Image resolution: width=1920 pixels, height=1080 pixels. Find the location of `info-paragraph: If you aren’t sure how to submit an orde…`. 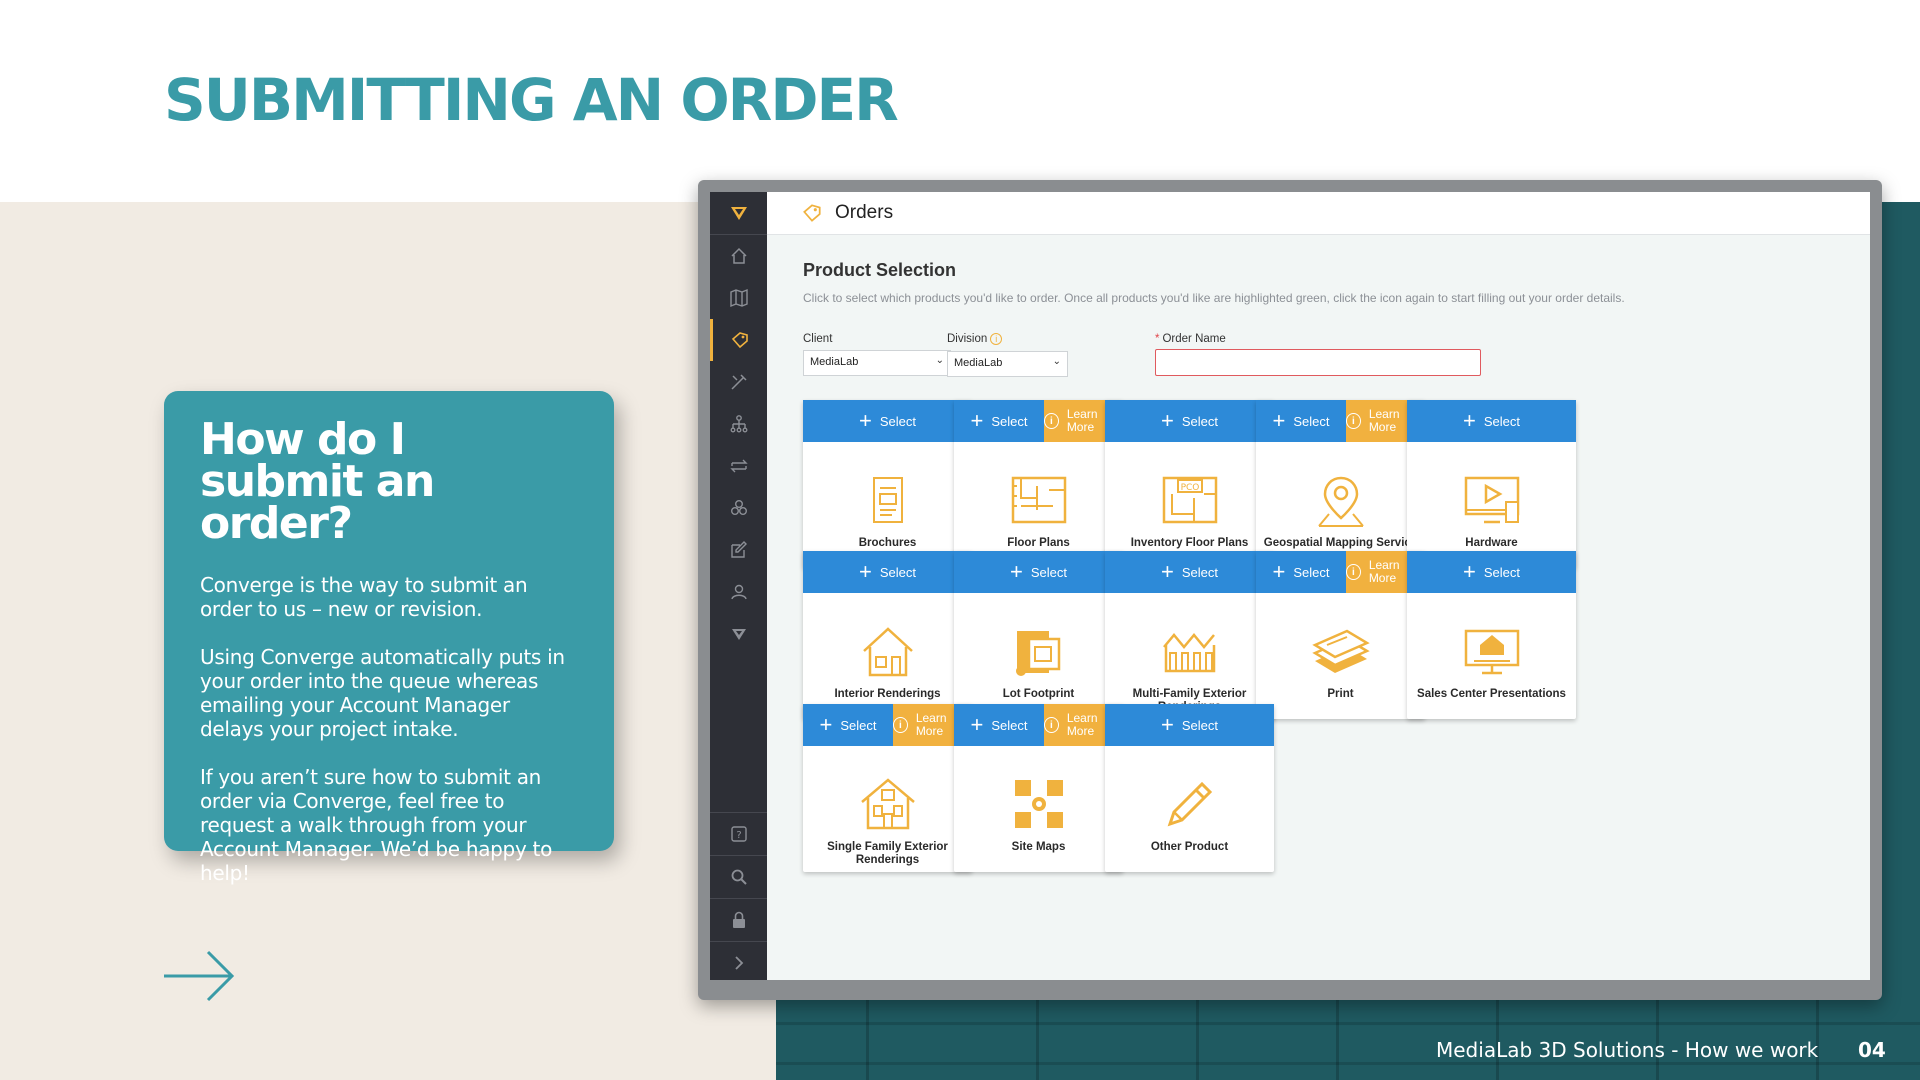

info-paragraph: If you aren’t sure how to submit an orde… is located at coordinates (376, 825).